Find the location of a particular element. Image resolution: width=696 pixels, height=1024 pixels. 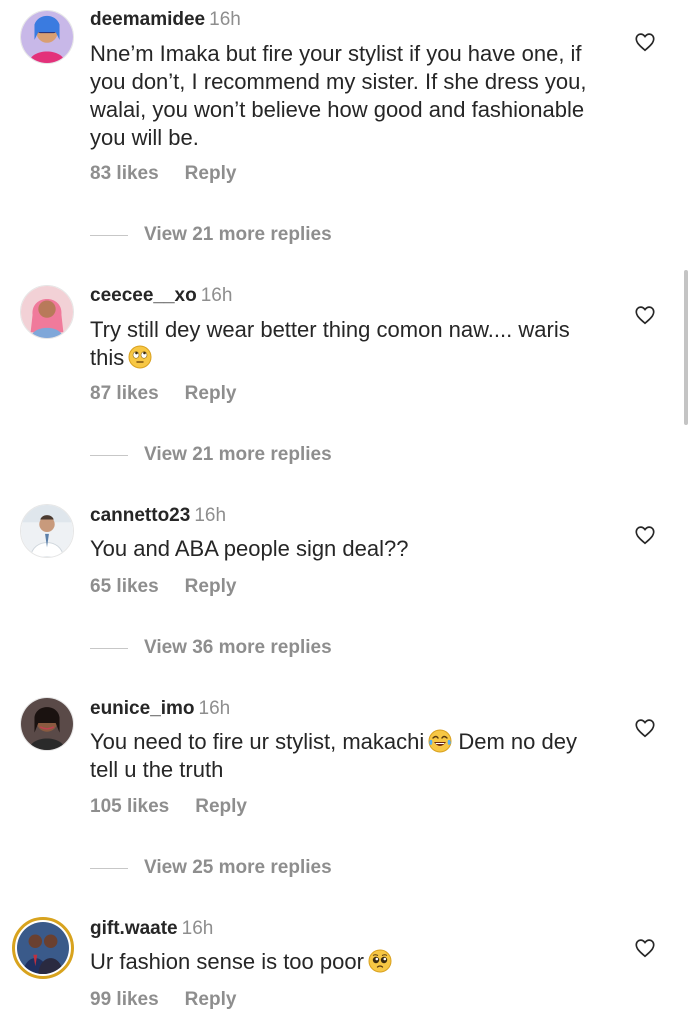

comment-text: You and ABA people sign deal?? is located at coordinates (249, 548).